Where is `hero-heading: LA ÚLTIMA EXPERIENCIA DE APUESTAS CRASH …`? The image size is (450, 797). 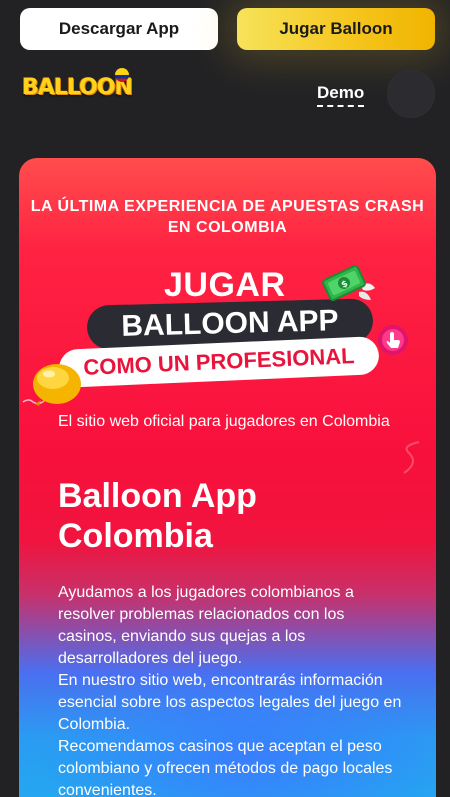
hero-heading: LA ÚLTIMA EXPERIENCIA DE APUESTAS CRASH … is located at coordinates (227, 217).